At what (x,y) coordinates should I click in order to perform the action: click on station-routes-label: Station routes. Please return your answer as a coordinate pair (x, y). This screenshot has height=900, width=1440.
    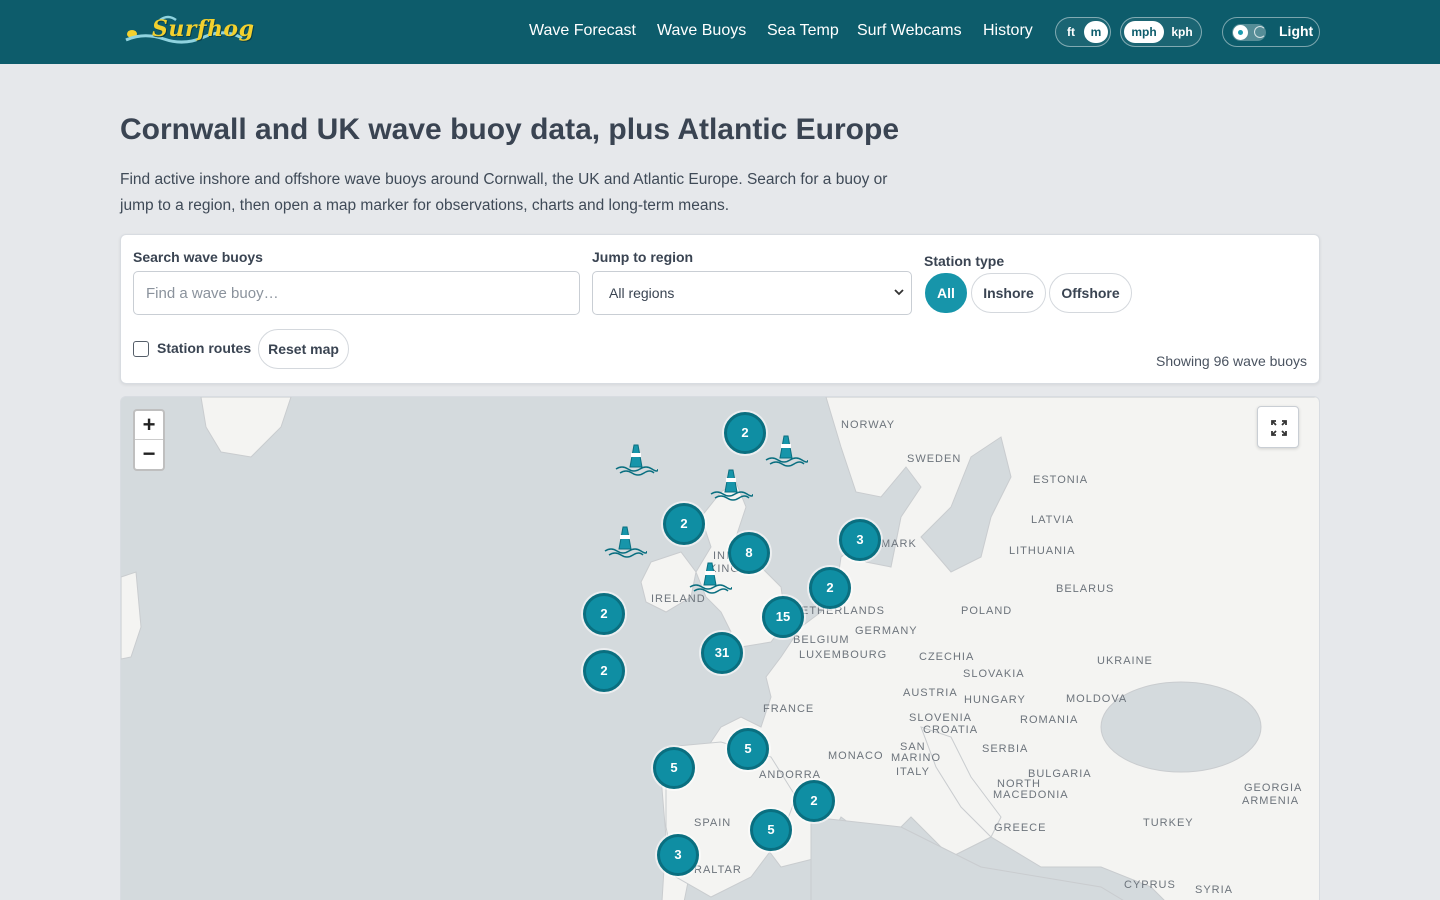
    Looking at the image, I should click on (204, 348).